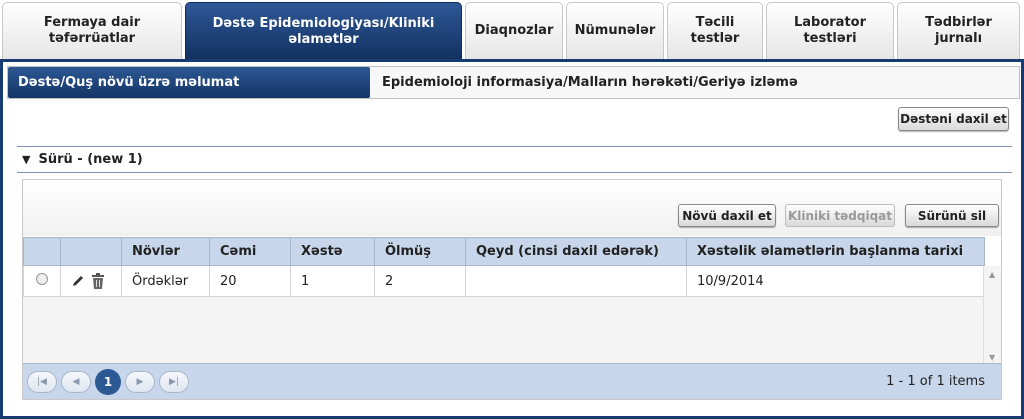 This screenshot has height=419, width=1024. I want to click on column-header: Növlər, so click(165, 251).